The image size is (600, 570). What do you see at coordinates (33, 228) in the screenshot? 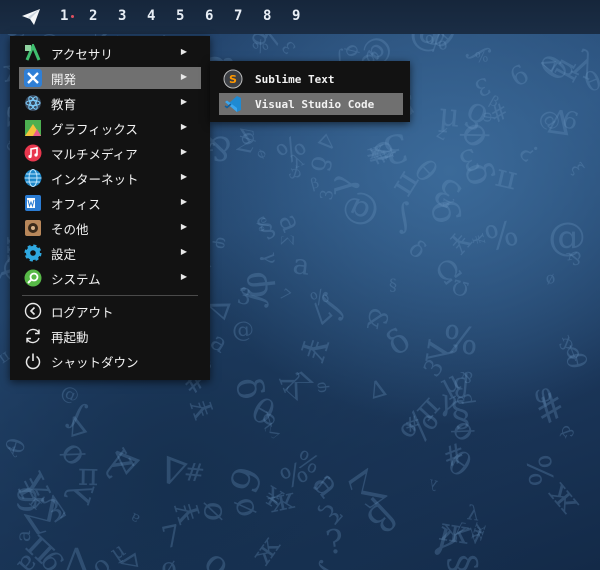
I see `other-icon` at bounding box center [33, 228].